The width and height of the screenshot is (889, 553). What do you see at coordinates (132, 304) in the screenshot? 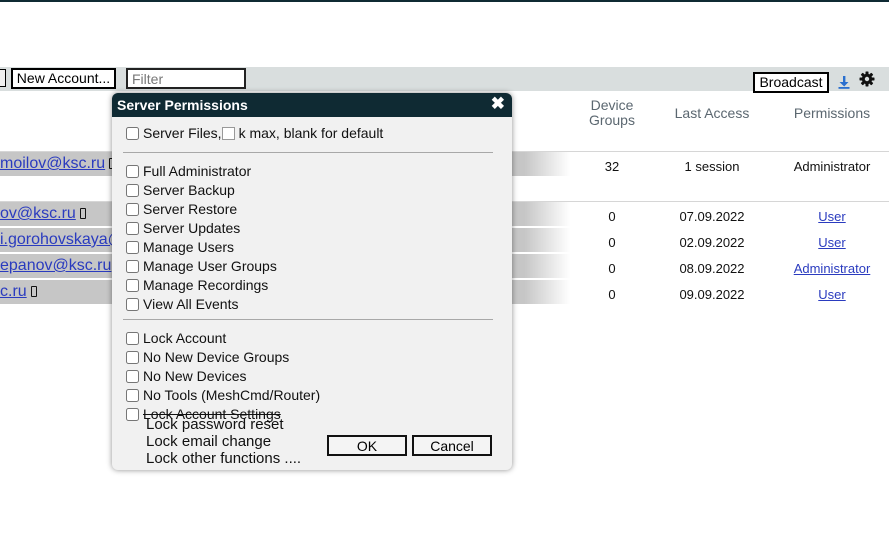
I see `view-all-events-checkbox` at bounding box center [132, 304].